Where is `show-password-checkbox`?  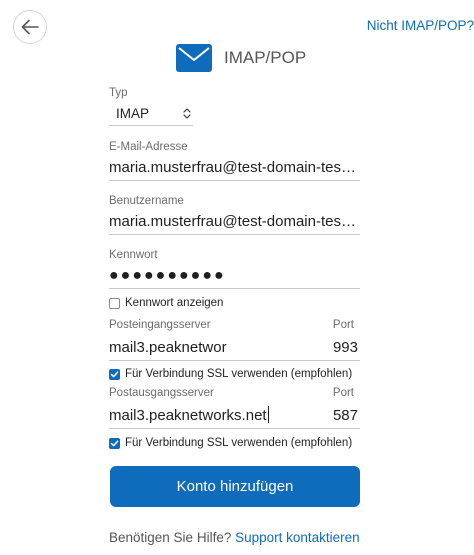 show-password-checkbox is located at coordinates (114, 303).